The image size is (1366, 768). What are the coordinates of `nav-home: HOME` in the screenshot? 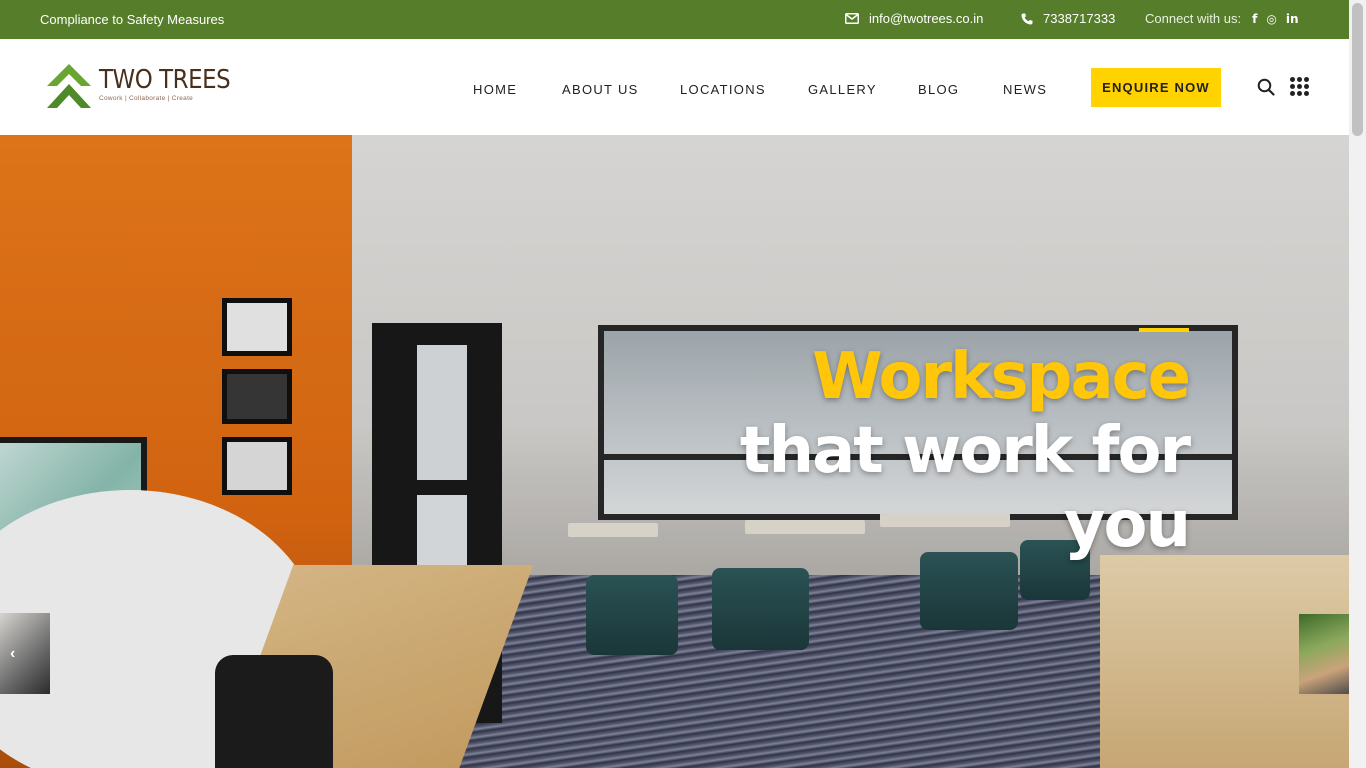 It's located at (495, 89).